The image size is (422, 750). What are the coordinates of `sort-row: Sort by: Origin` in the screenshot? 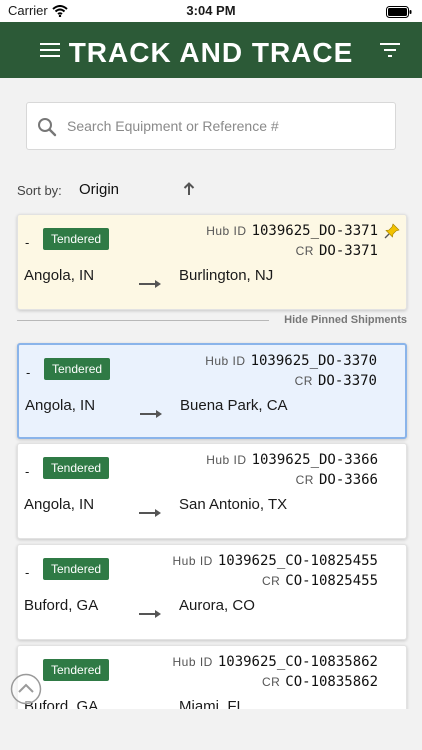 It's located at (212, 191).